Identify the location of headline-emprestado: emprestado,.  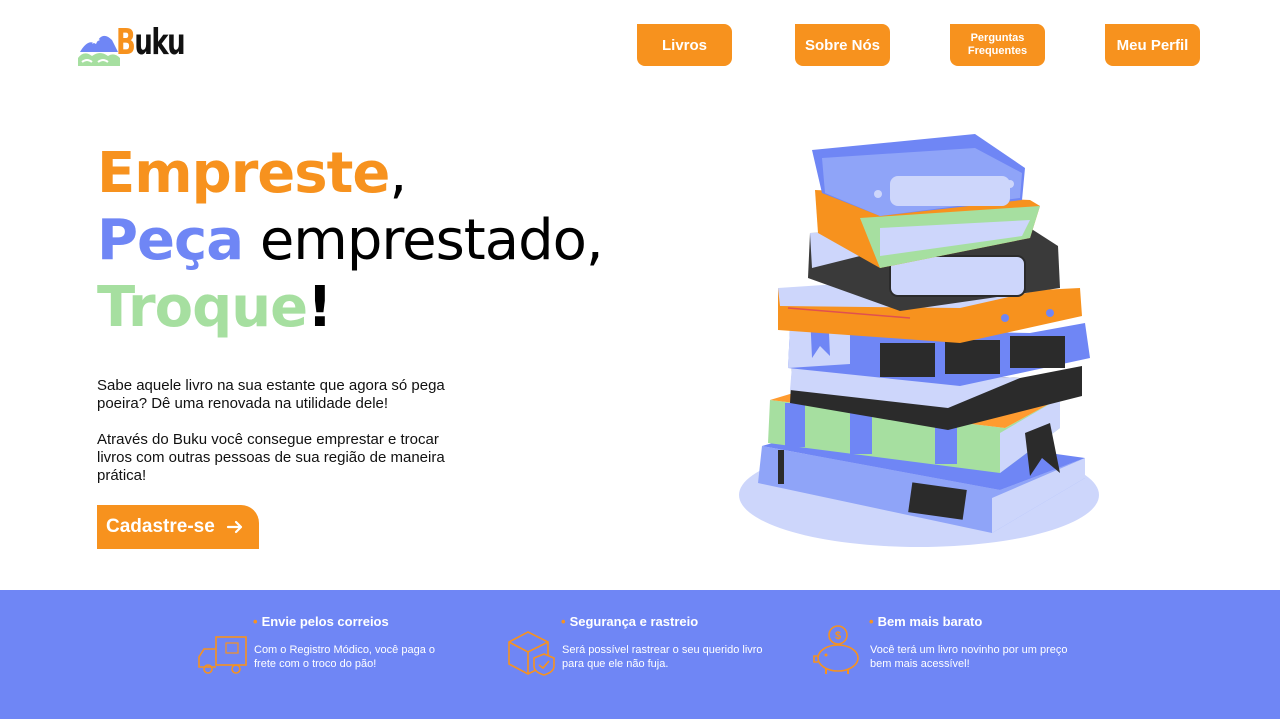
(423, 240).